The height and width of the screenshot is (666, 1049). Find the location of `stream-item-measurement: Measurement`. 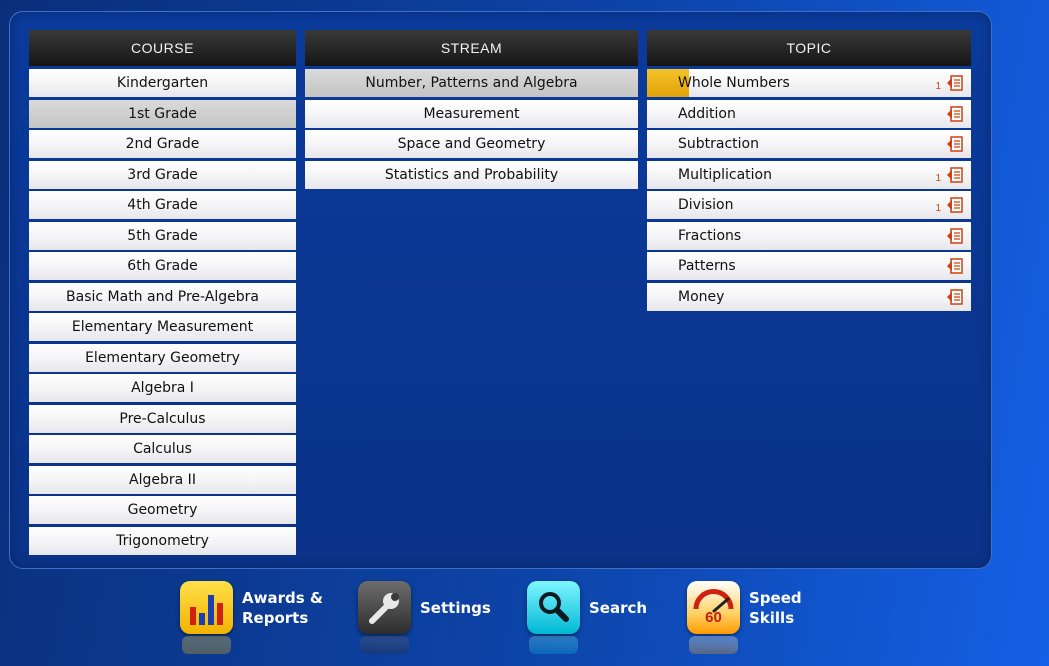

stream-item-measurement: Measurement is located at coordinates (471, 113).